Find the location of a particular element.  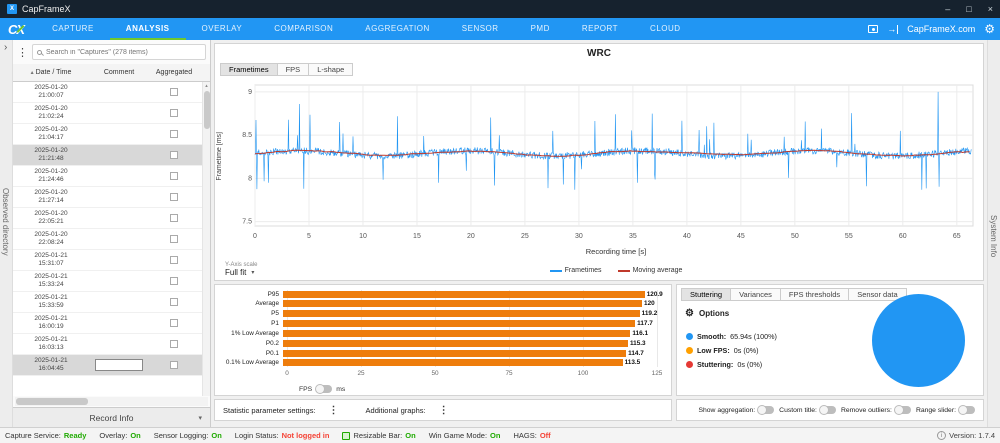

comment-input is located at coordinates (119, 365).